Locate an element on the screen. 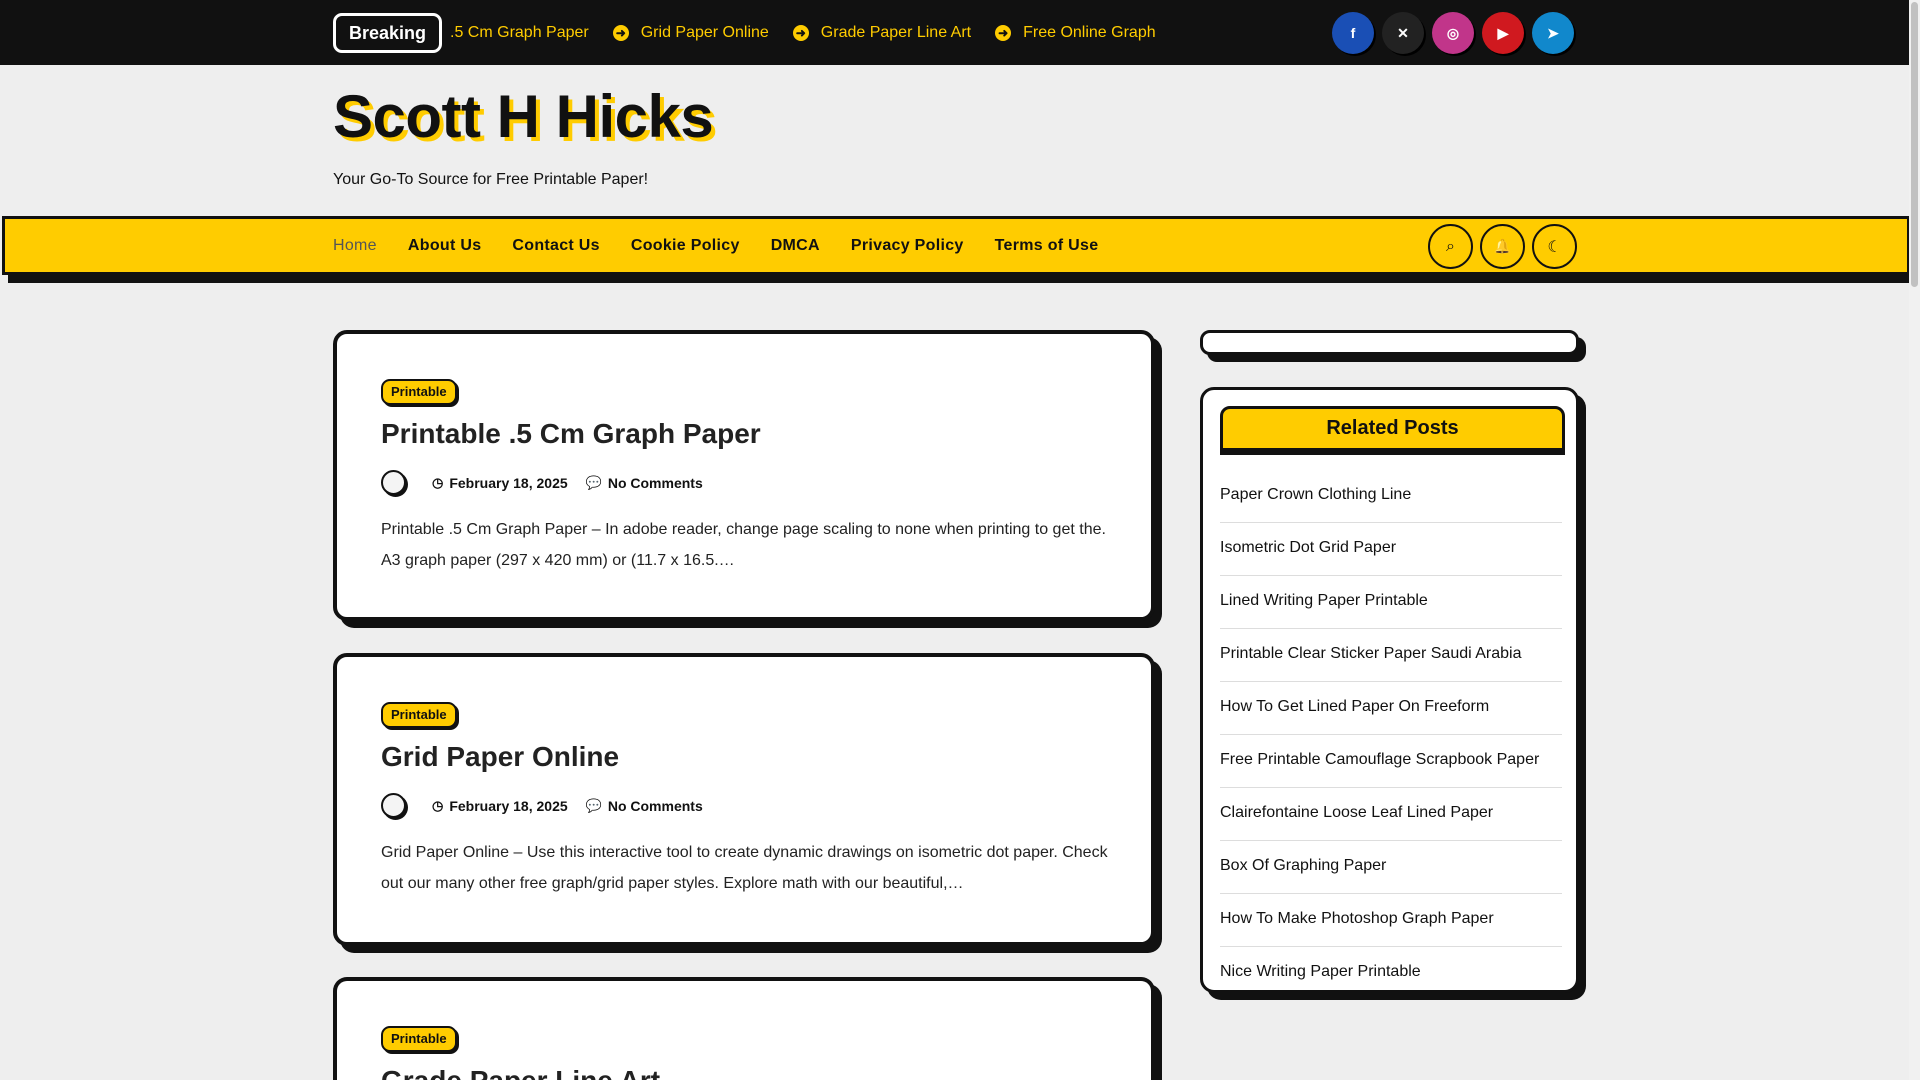  list-item: Isometric Dot Grid Paper is located at coordinates (1391, 549).